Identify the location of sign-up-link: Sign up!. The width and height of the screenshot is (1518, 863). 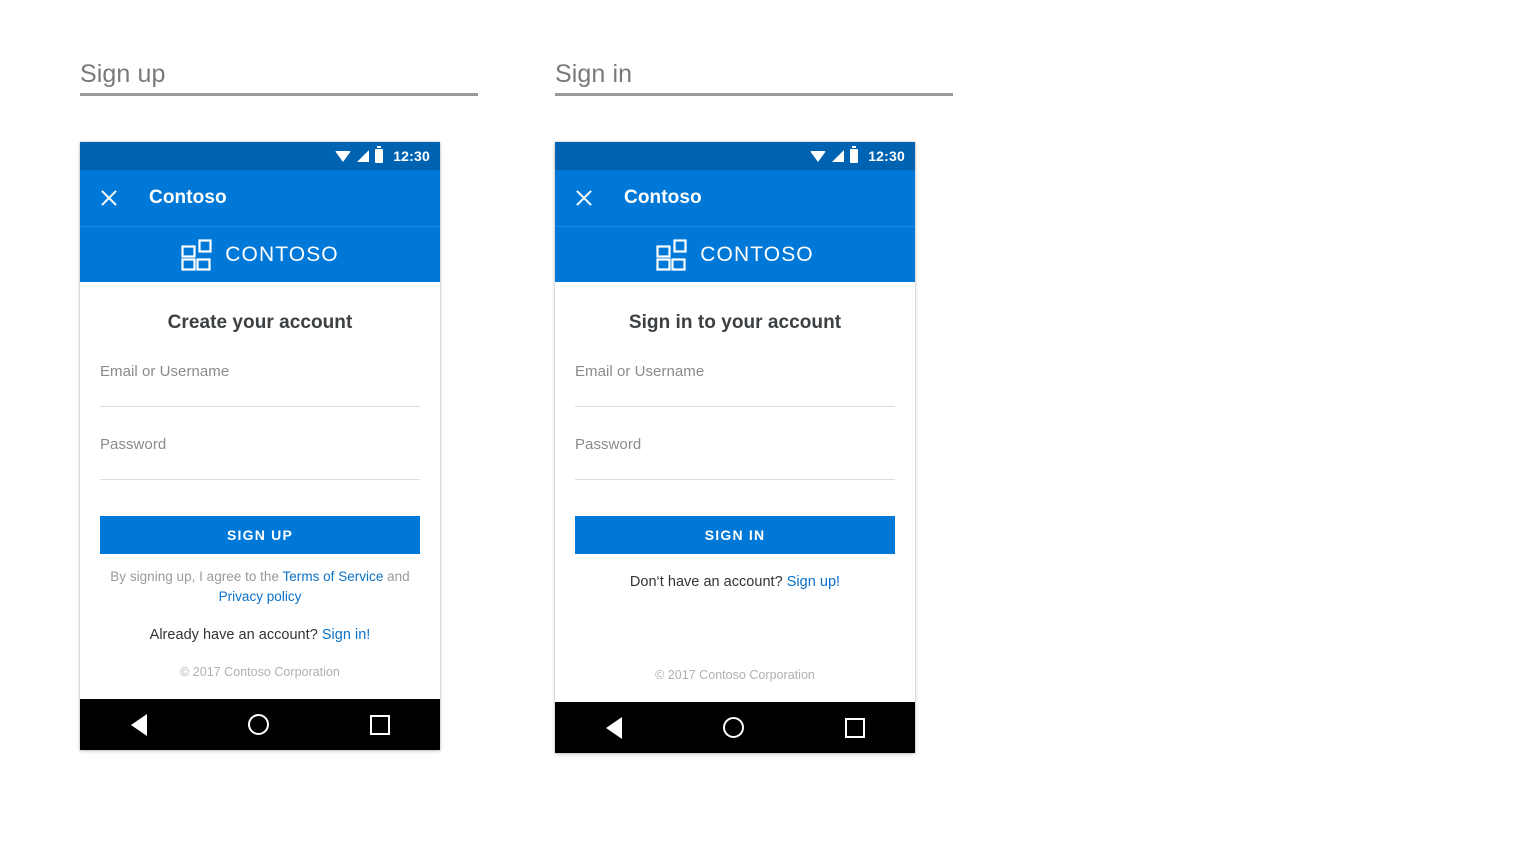
(813, 582).